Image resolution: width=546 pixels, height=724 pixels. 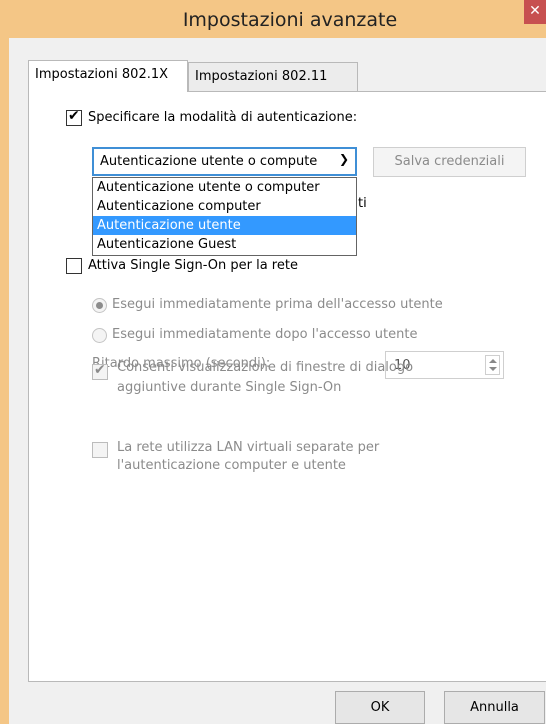 What do you see at coordinates (224, 225) in the screenshot?
I see `auth-option-user: Autenticazione utente` at bounding box center [224, 225].